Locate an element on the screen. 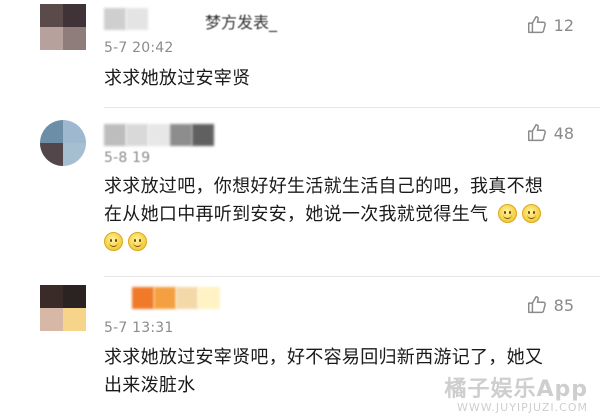  like-count: 12 is located at coordinates (563, 25).